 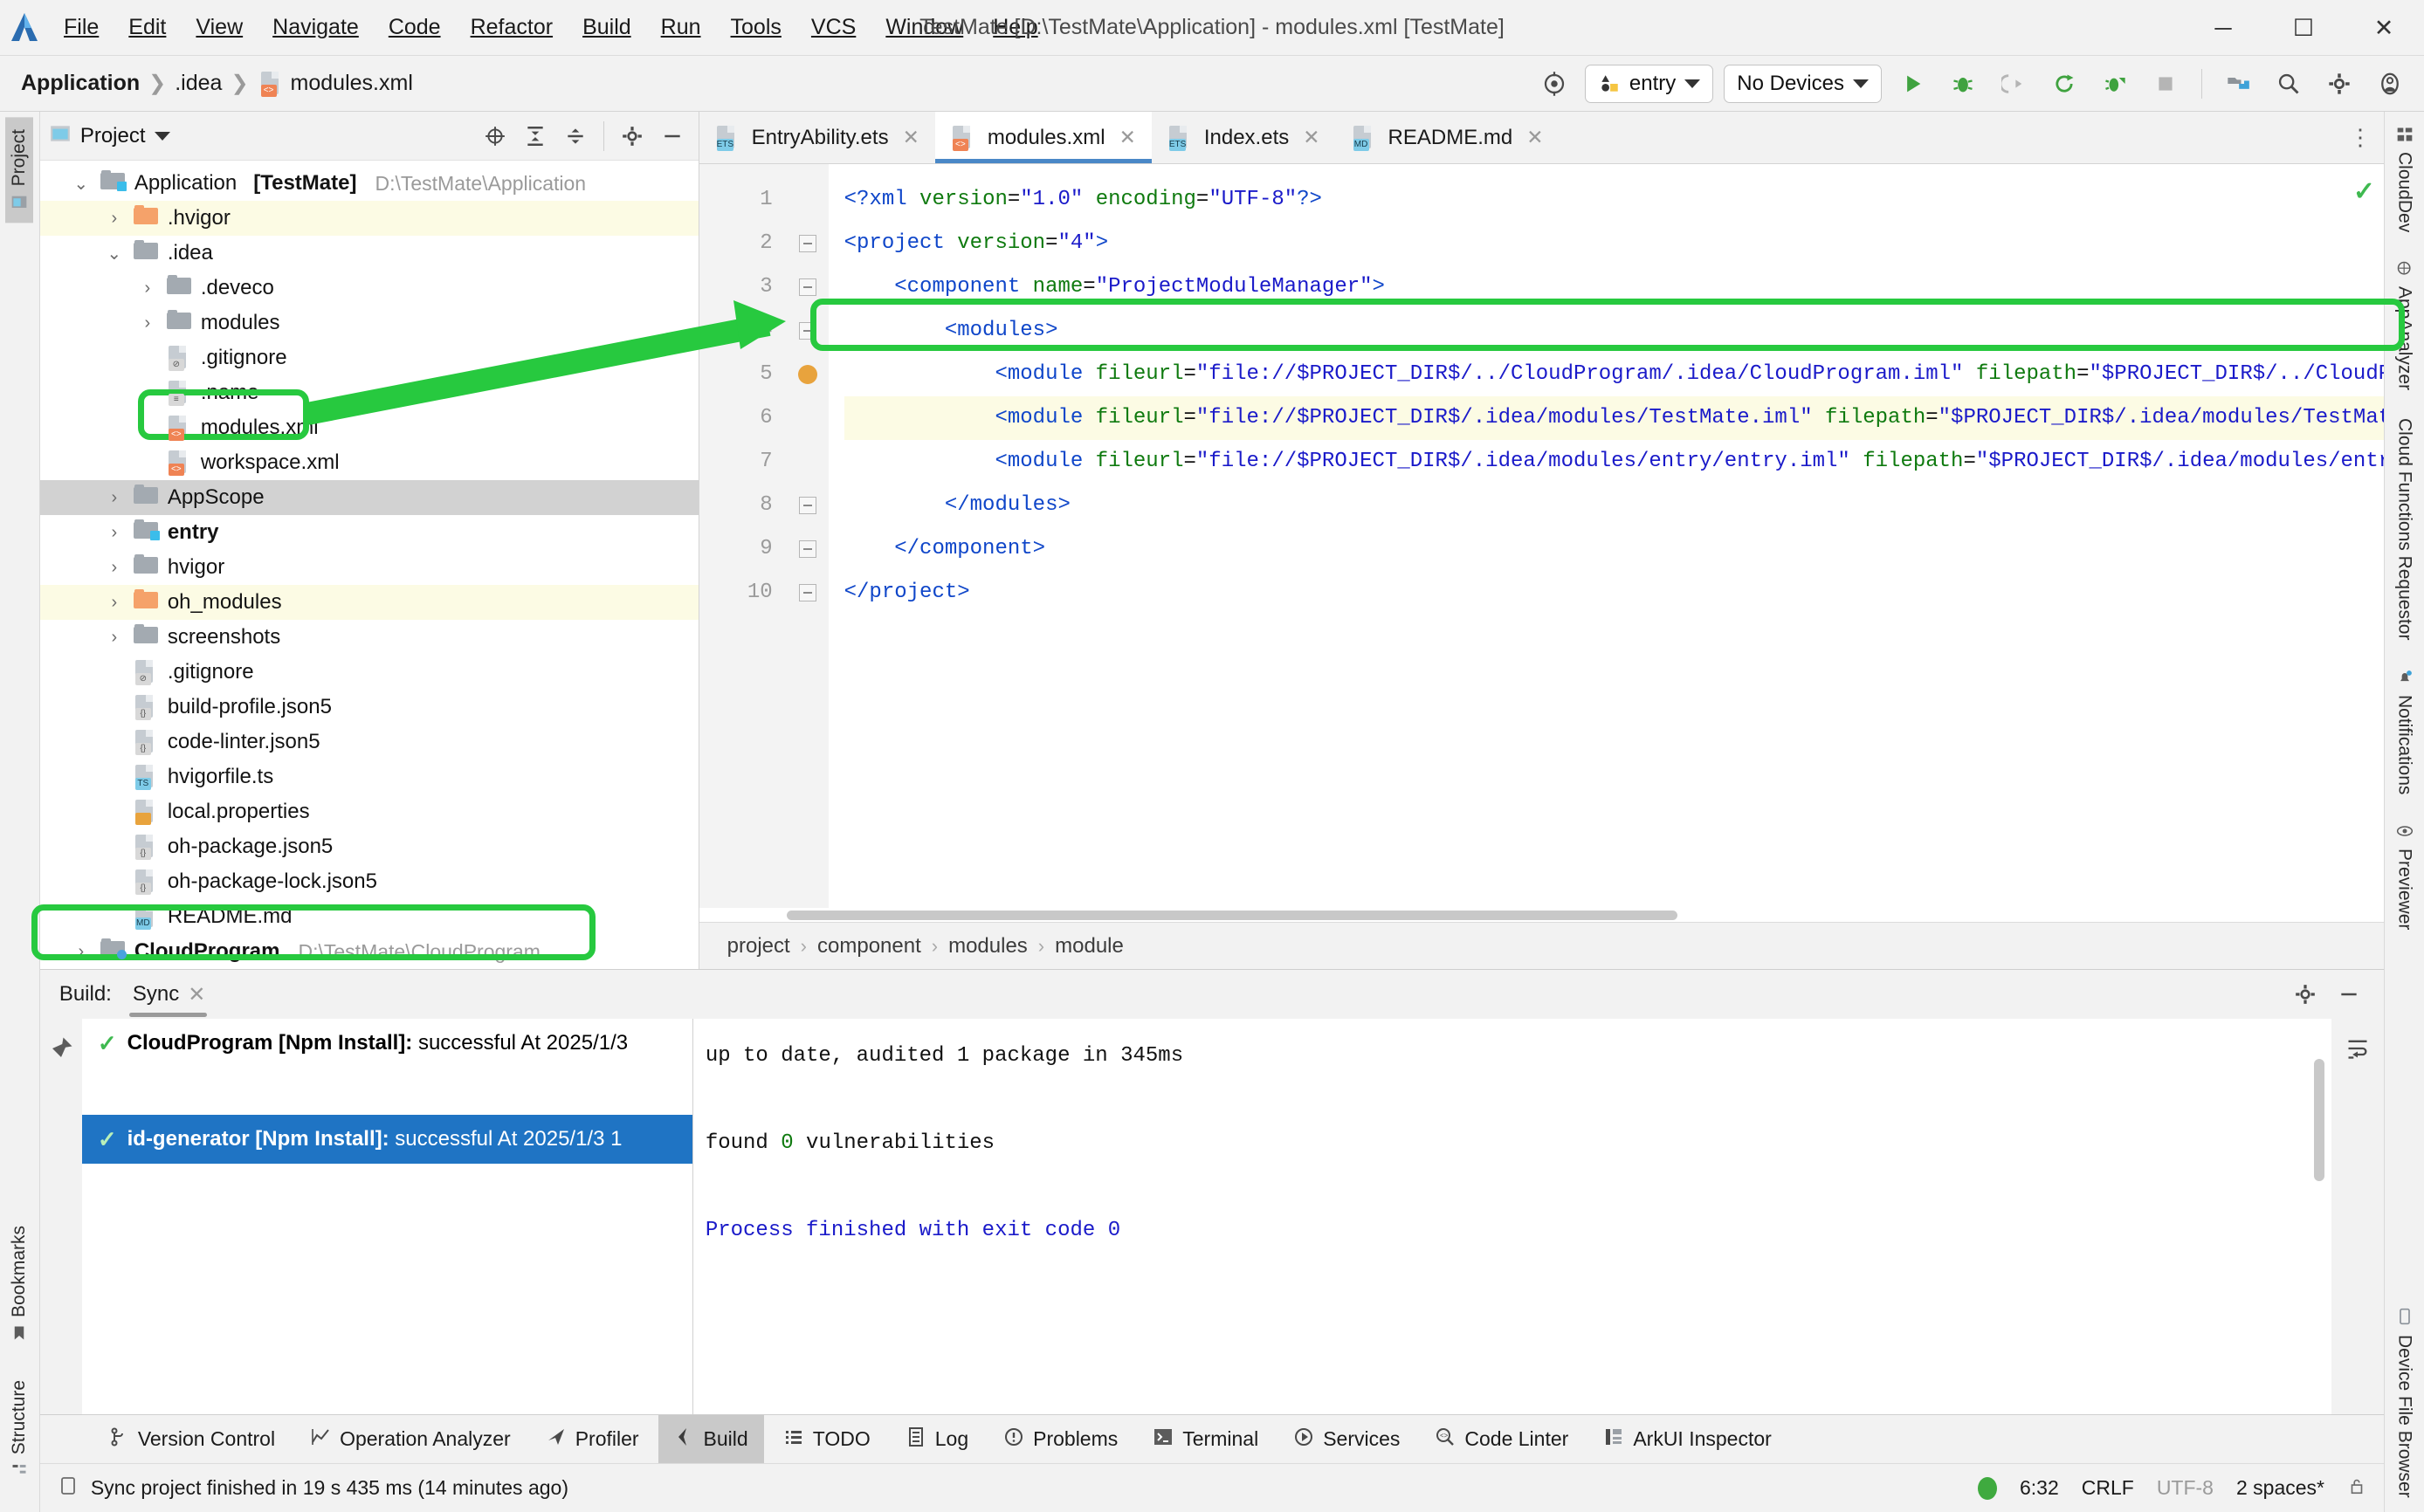 What do you see at coordinates (711, 1439) in the screenshot?
I see `bottom-tab-build: Build` at bounding box center [711, 1439].